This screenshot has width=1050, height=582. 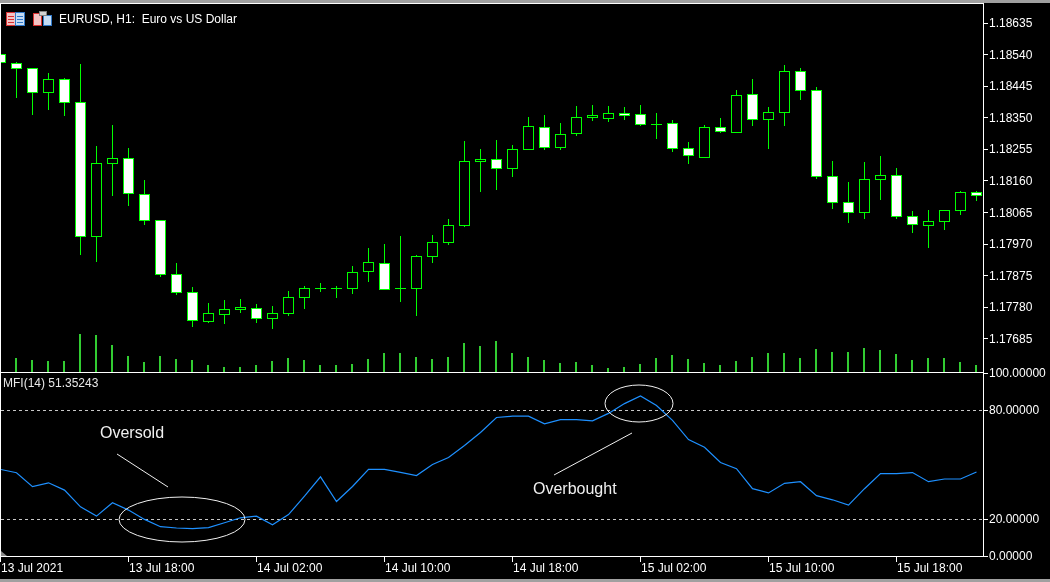 What do you see at coordinates (148, 18) in the screenshot?
I see `chart-title: EURUSD, H1: Euro vs US Dollar` at bounding box center [148, 18].